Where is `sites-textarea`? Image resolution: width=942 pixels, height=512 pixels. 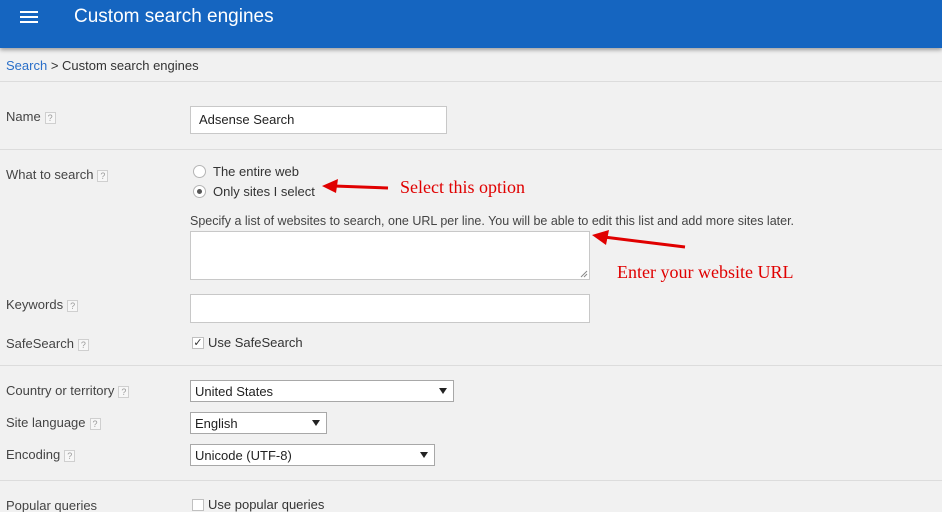
sites-textarea is located at coordinates (390, 255).